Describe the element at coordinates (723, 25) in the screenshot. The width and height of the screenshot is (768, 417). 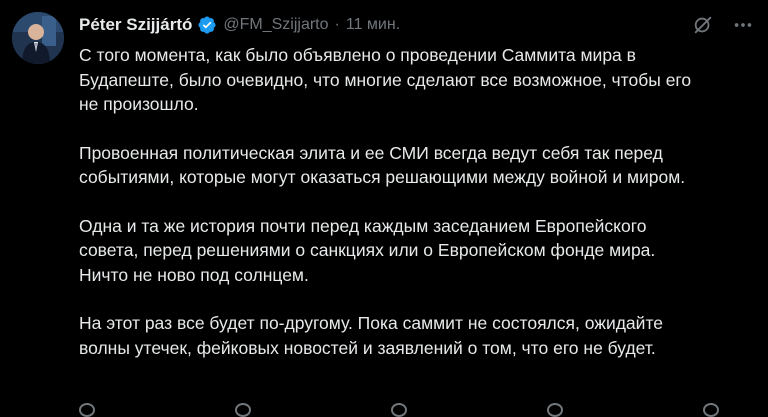
I see `tweet-actions` at that location.